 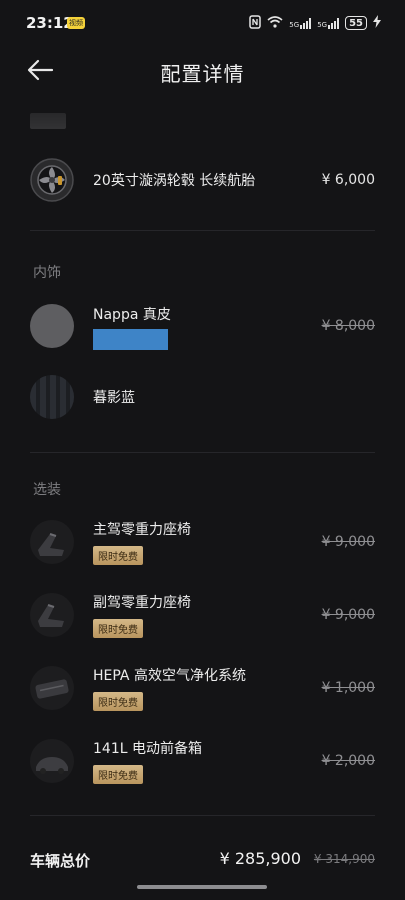 I want to click on wheel-thumbnail, so click(x=52, y=180).